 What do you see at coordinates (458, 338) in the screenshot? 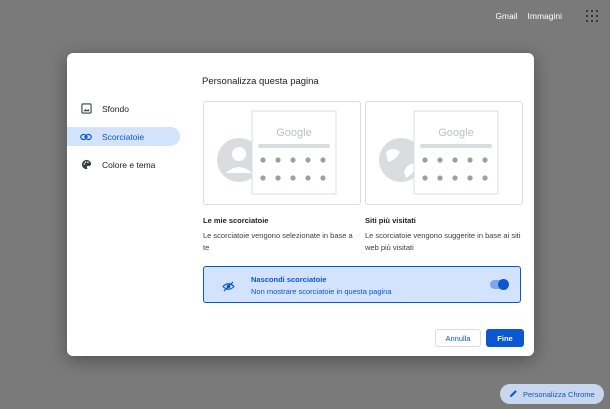
I see `cancel-button: Annulla` at bounding box center [458, 338].